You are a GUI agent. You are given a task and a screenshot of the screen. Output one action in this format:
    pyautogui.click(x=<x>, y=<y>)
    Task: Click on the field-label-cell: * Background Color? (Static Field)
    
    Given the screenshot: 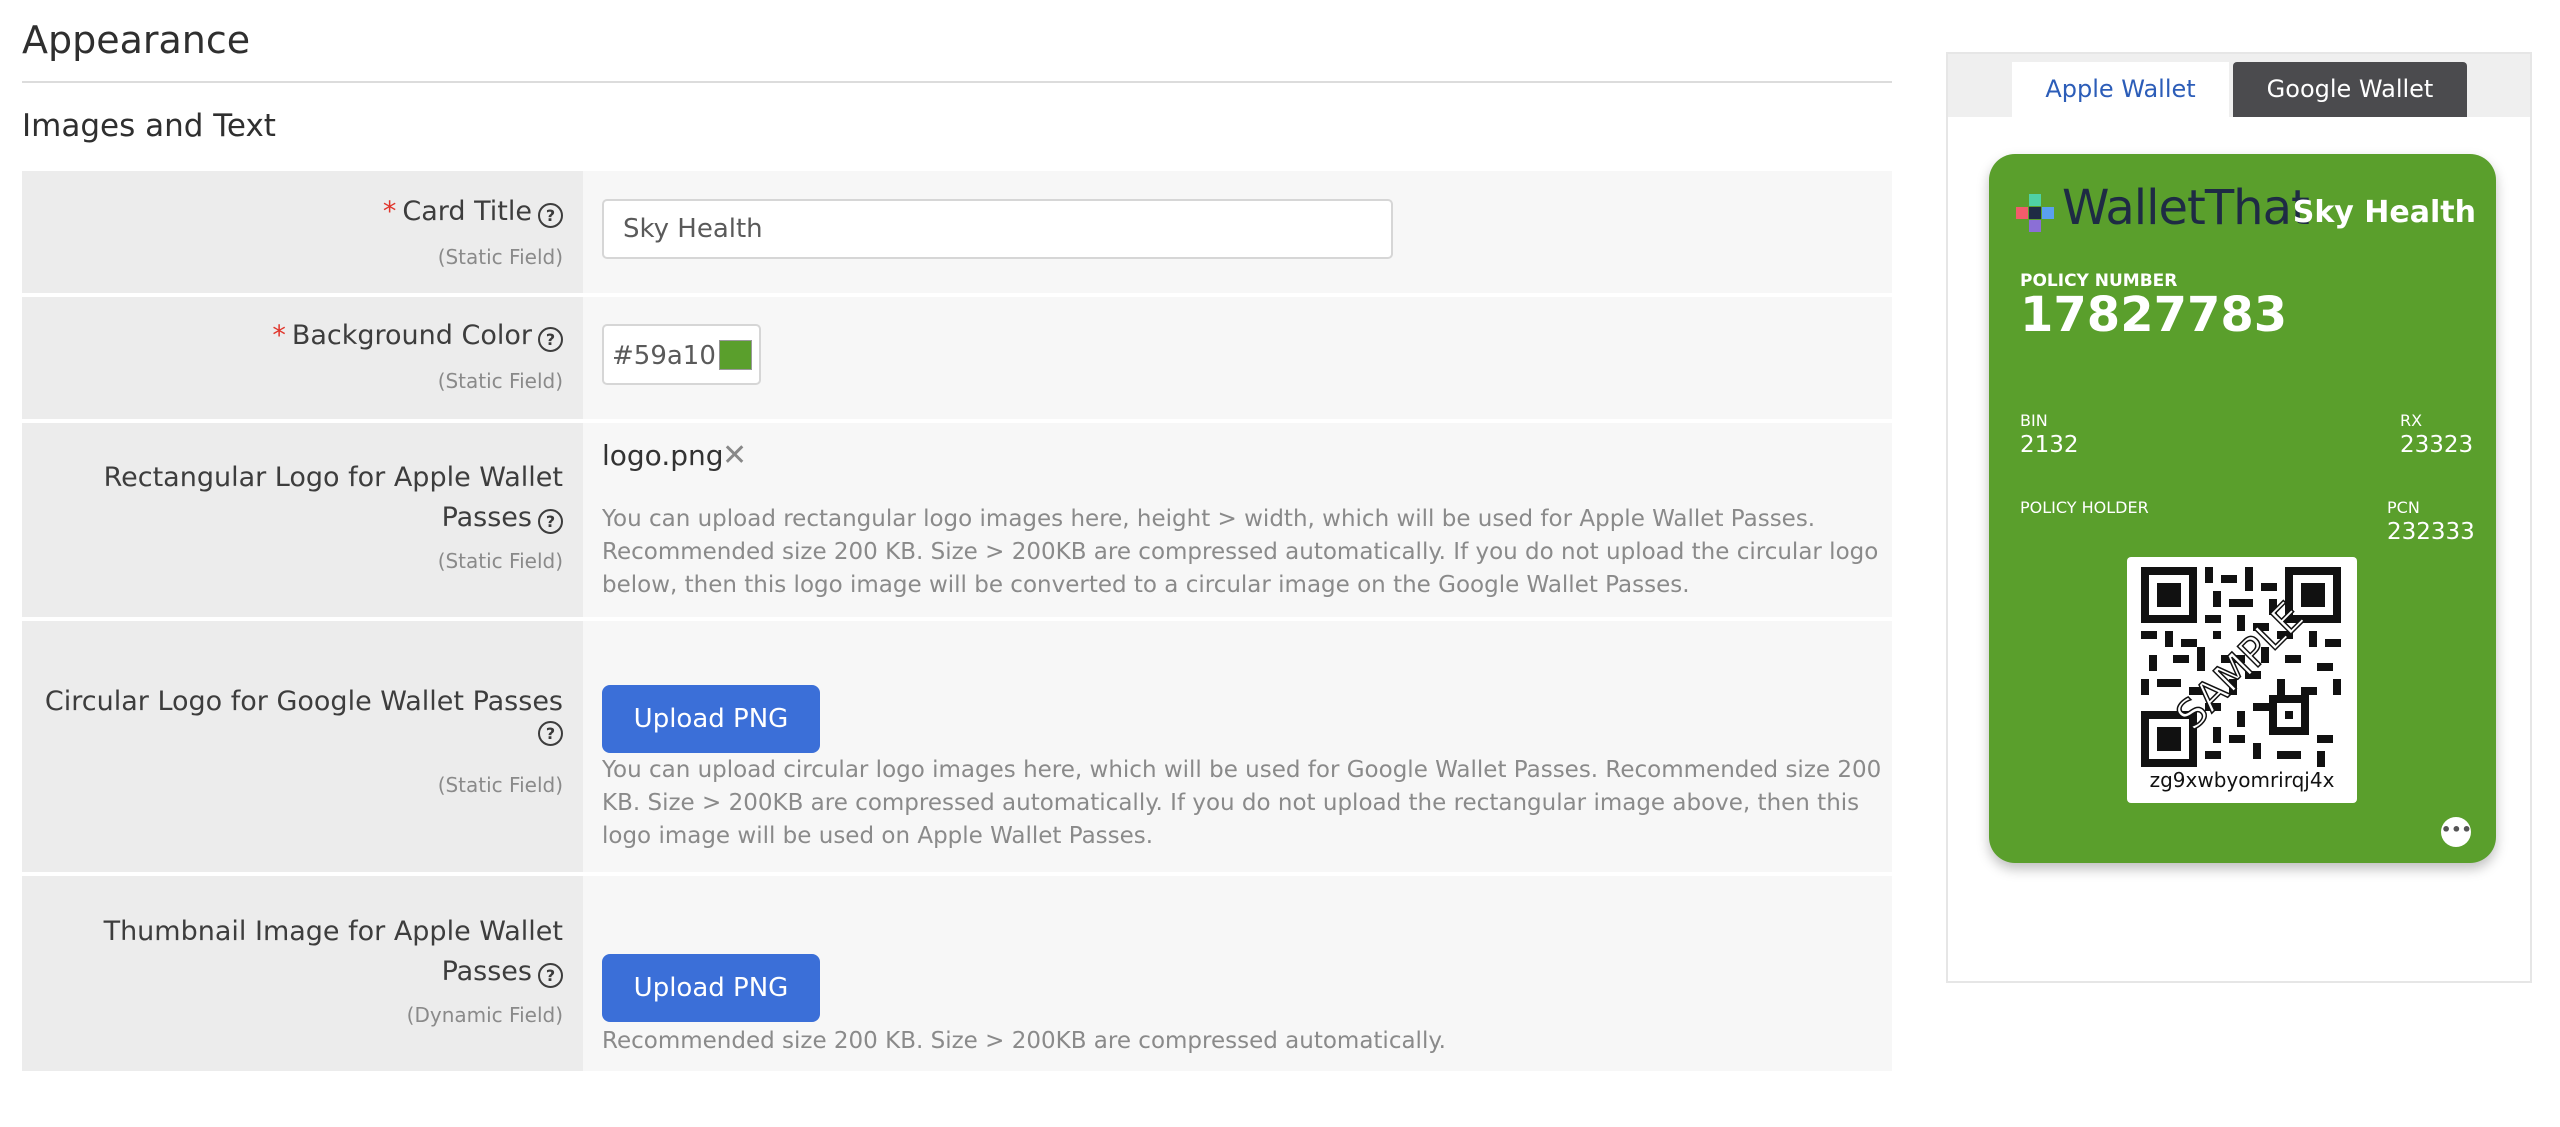 What is the action you would take?
    pyautogui.click(x=302, y=358)
    